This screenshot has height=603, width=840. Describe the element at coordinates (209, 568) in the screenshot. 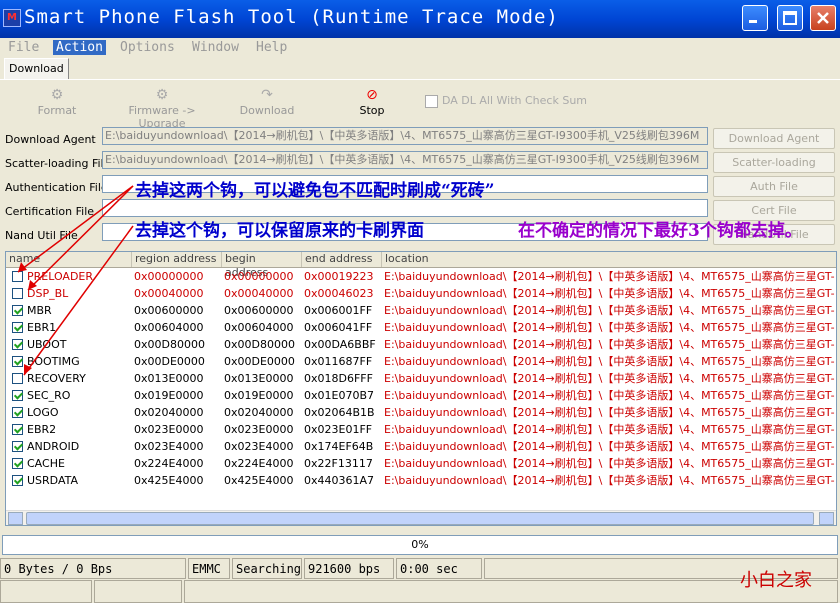

I see `status-storage: EMMC` at that location.